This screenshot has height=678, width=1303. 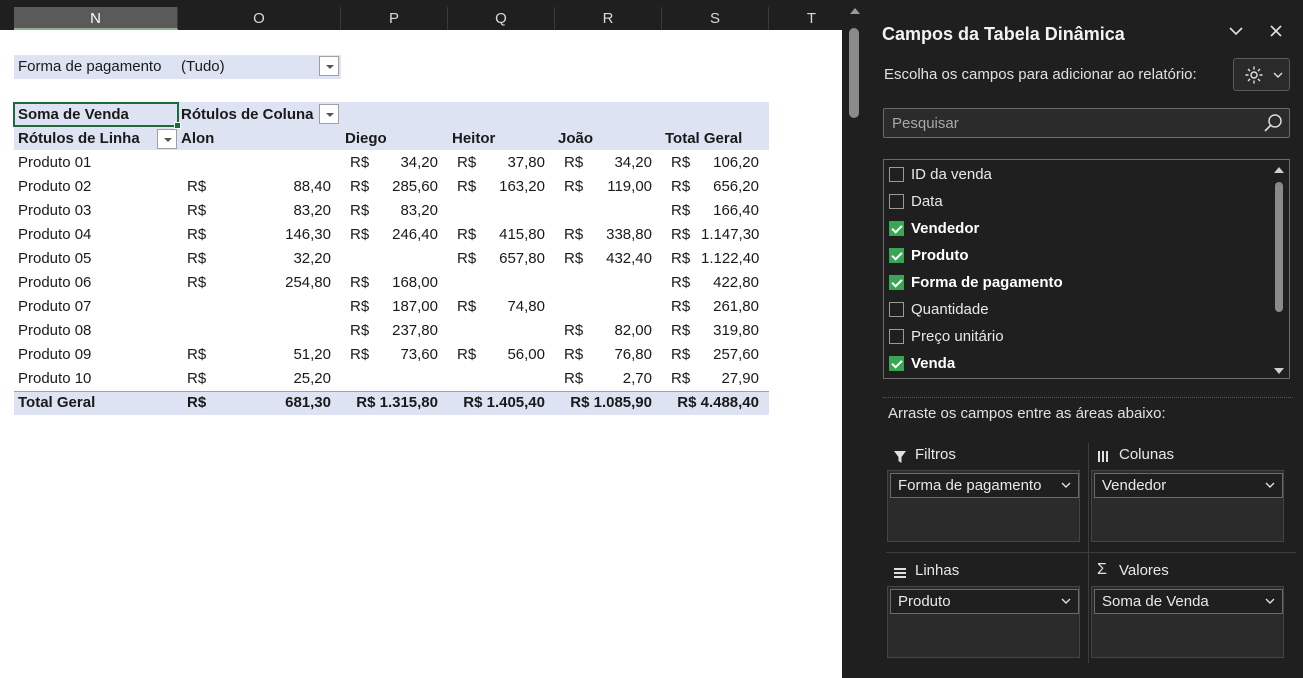 What do you see at coordinates (197, 139) in the screenshot?
I see `seller-header-alon: Alon` at bounding box center [197, 139].